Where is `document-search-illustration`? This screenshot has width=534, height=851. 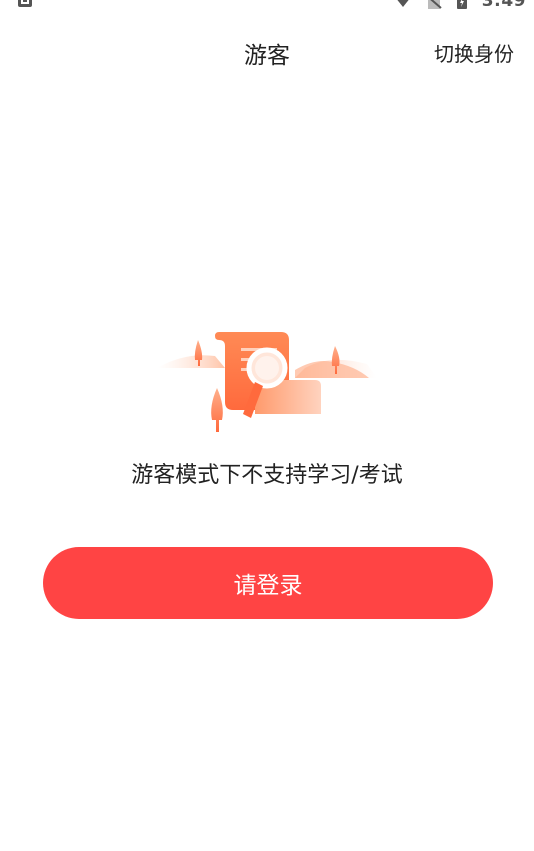
document-search-illustration is located at coordinates (267, 382).